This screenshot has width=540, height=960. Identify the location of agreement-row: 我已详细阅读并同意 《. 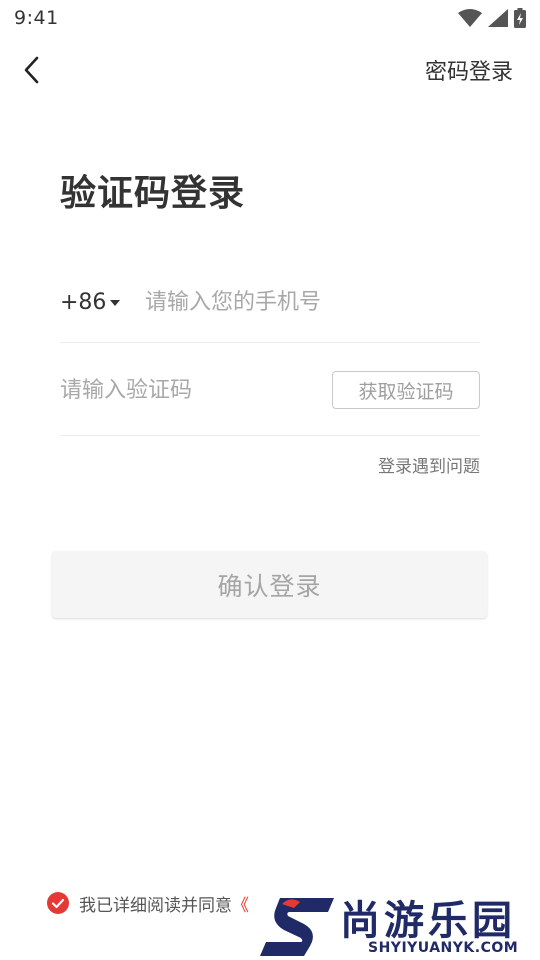
(148, 903).